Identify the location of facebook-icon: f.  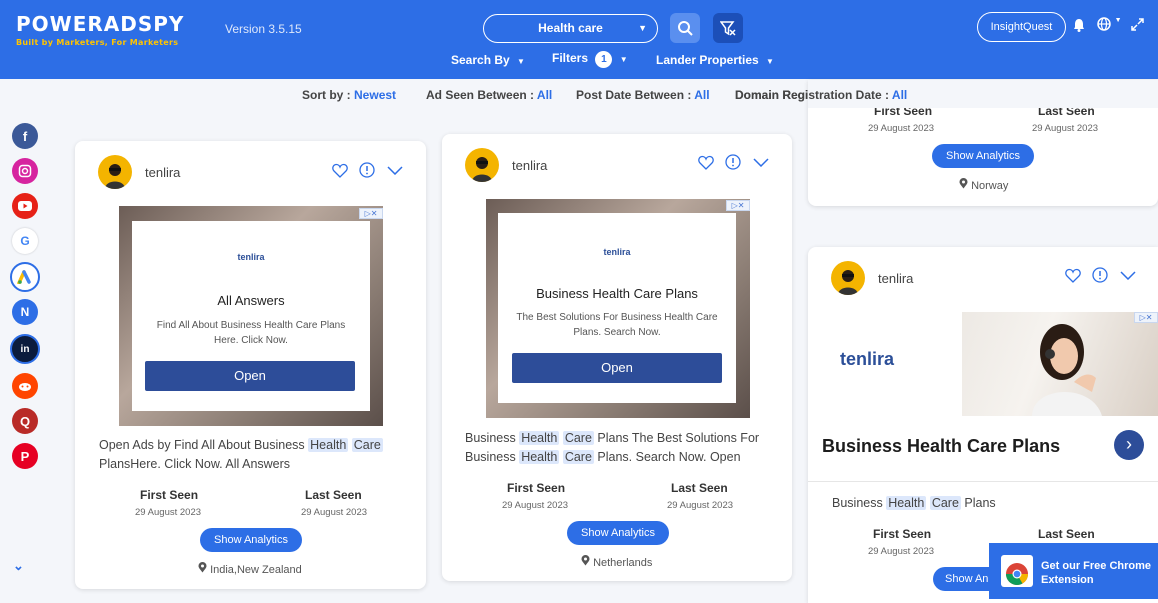
(25, 136).